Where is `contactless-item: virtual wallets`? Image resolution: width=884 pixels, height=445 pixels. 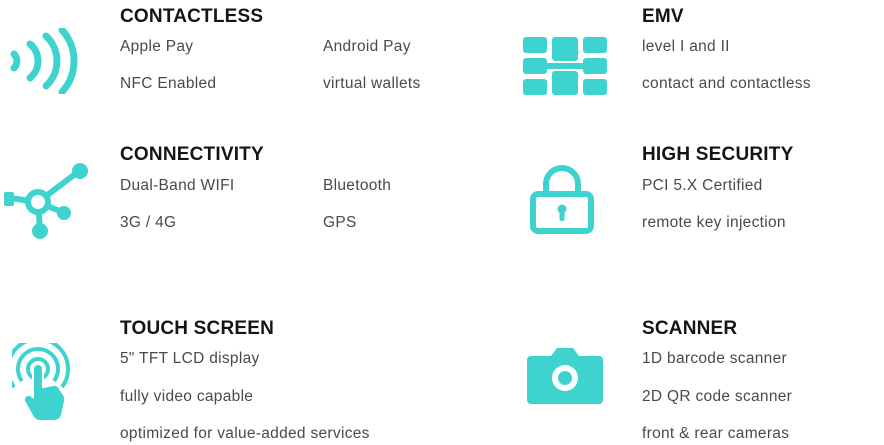
contactless-item: virtual wallets is located at coordinates (372, 83).